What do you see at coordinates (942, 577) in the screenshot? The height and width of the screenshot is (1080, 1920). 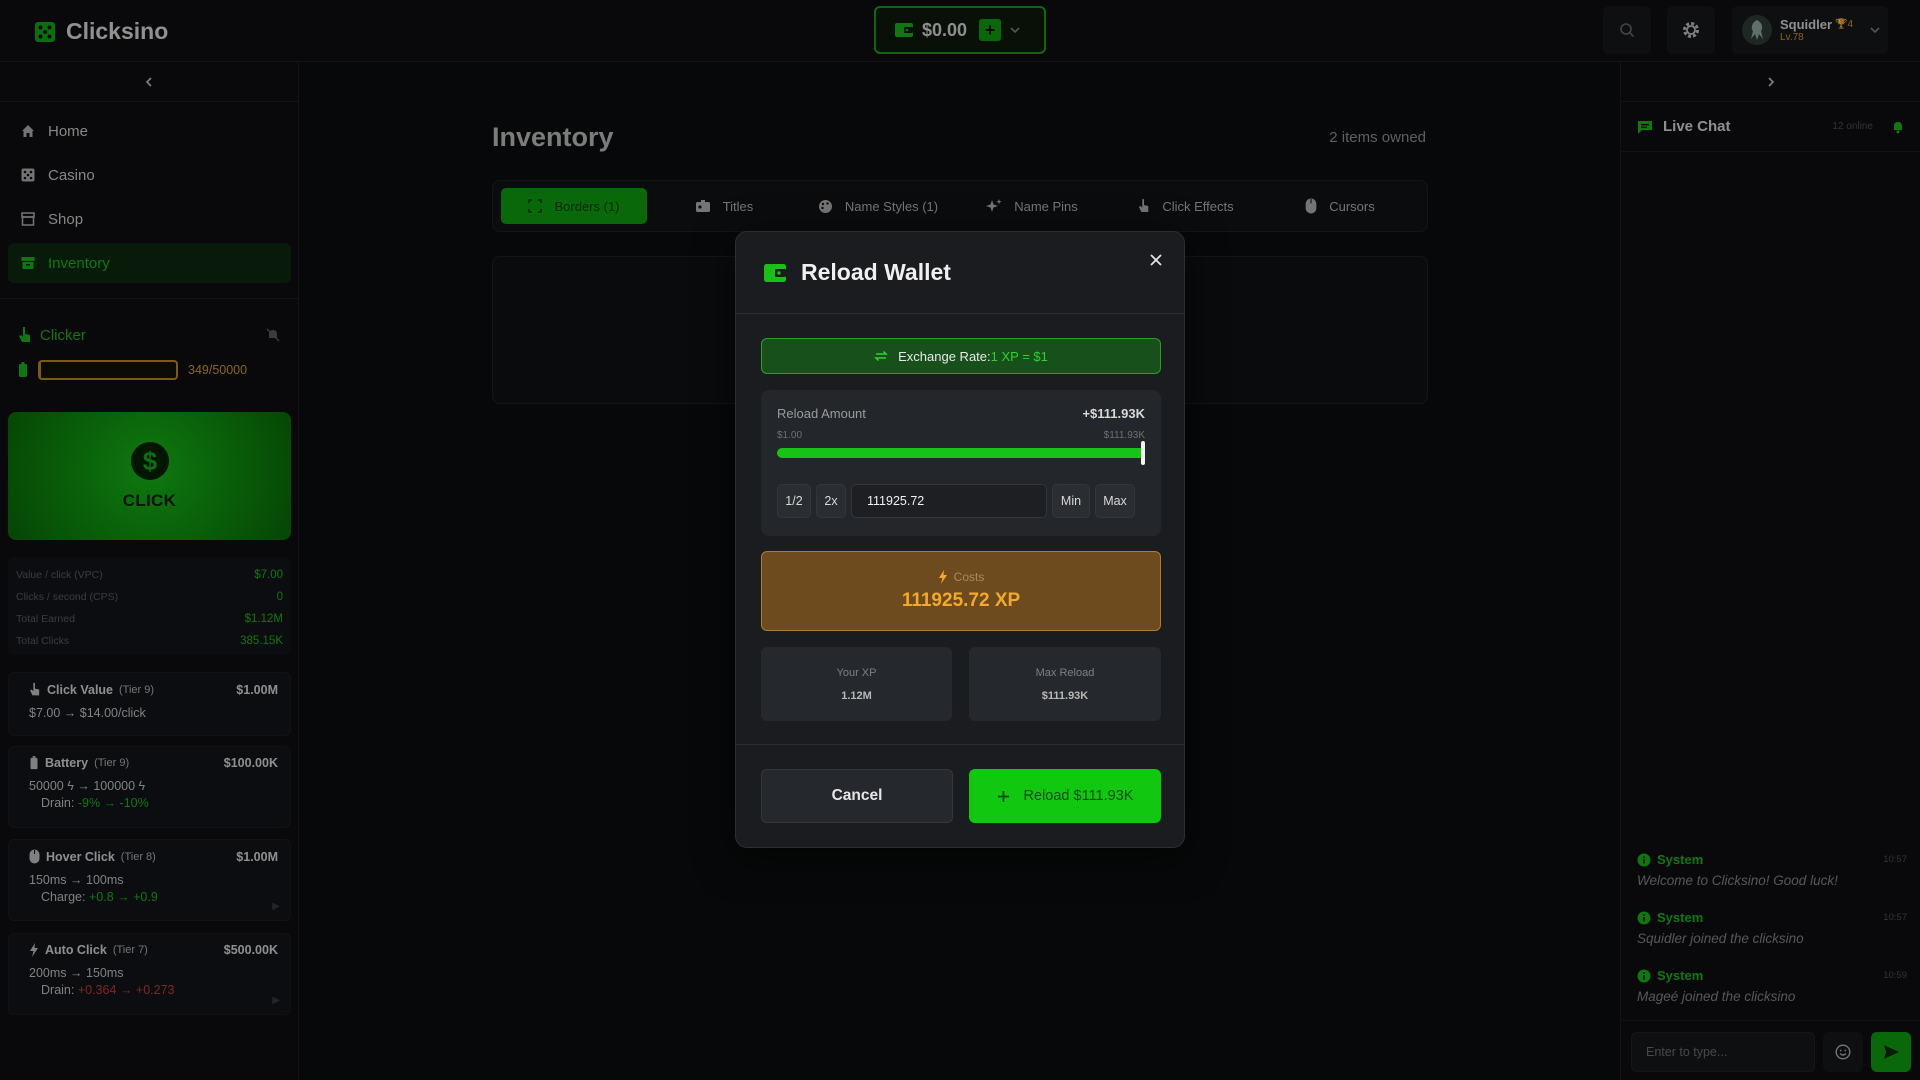 I see `bolt-icon` at bounding box center [942, 577].